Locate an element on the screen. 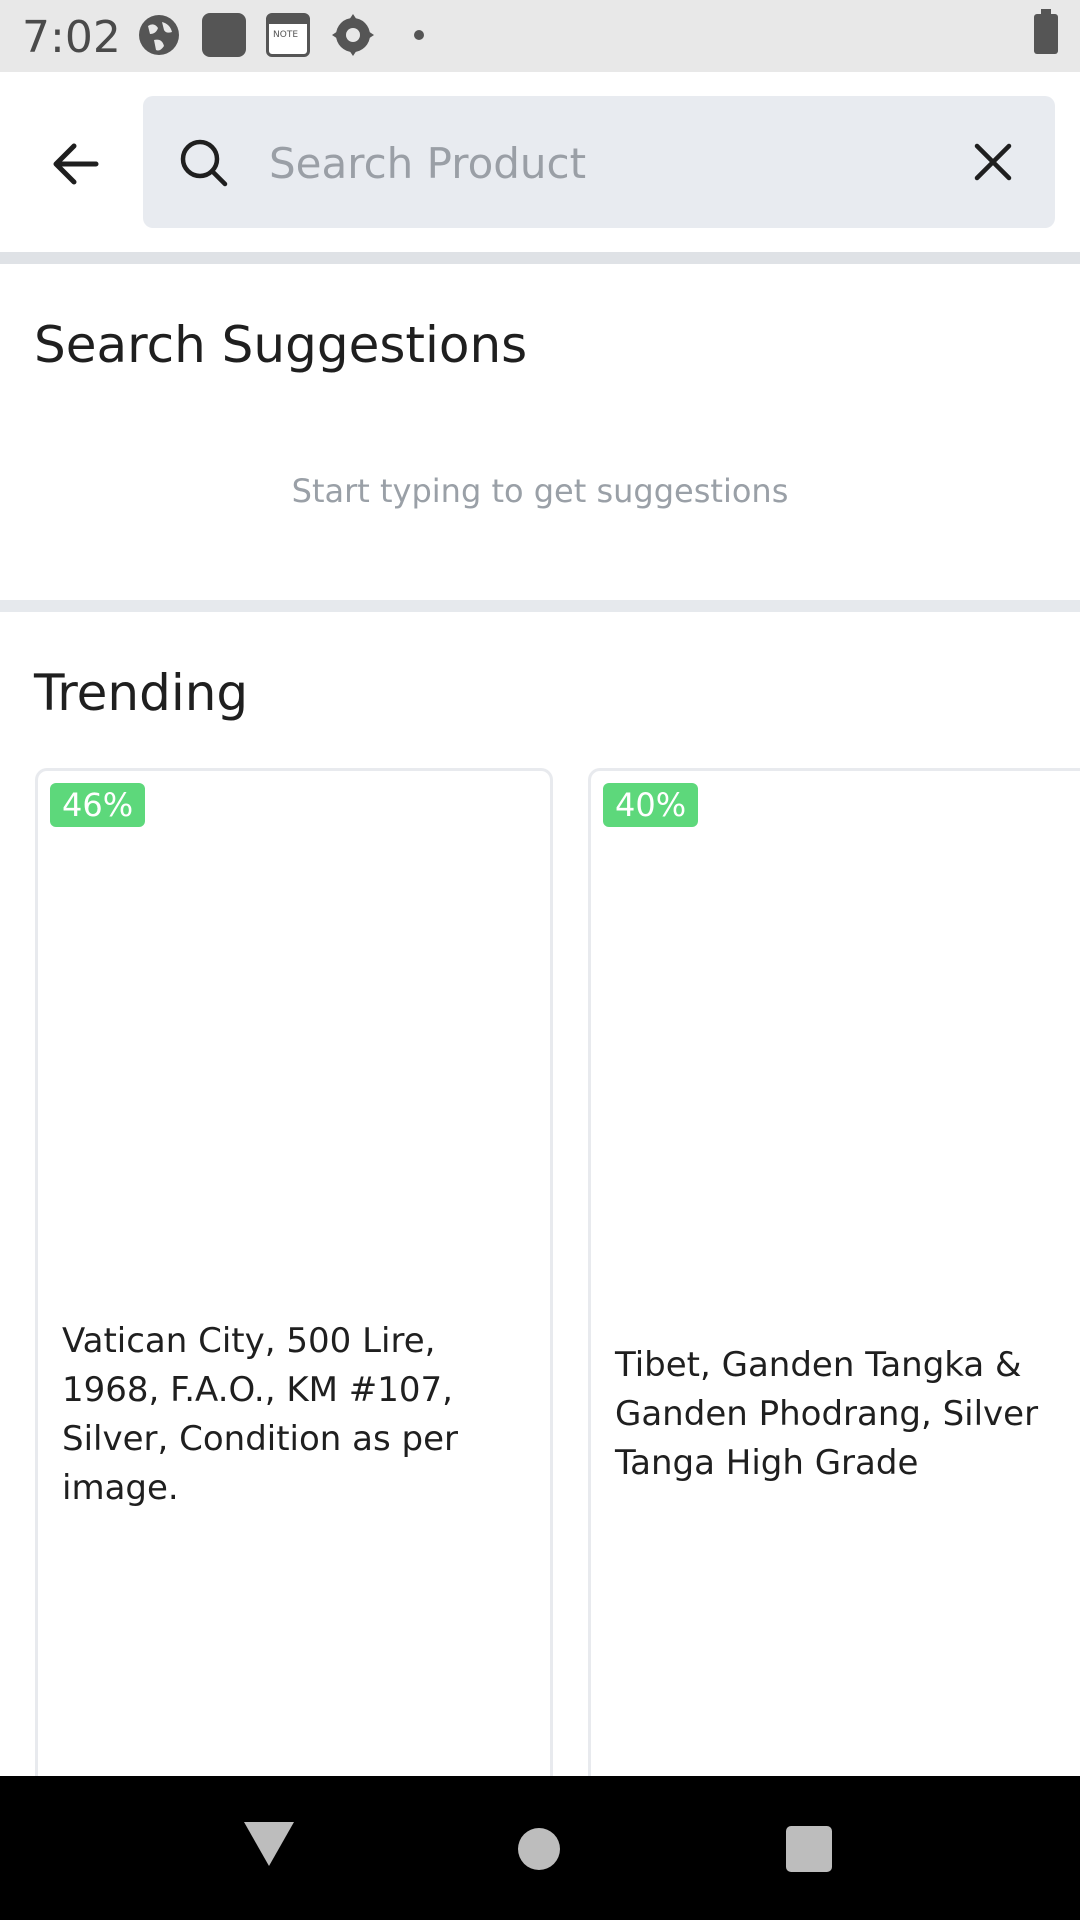  suggestions-title: Search Suggestions is located at coordinates (281, 345).